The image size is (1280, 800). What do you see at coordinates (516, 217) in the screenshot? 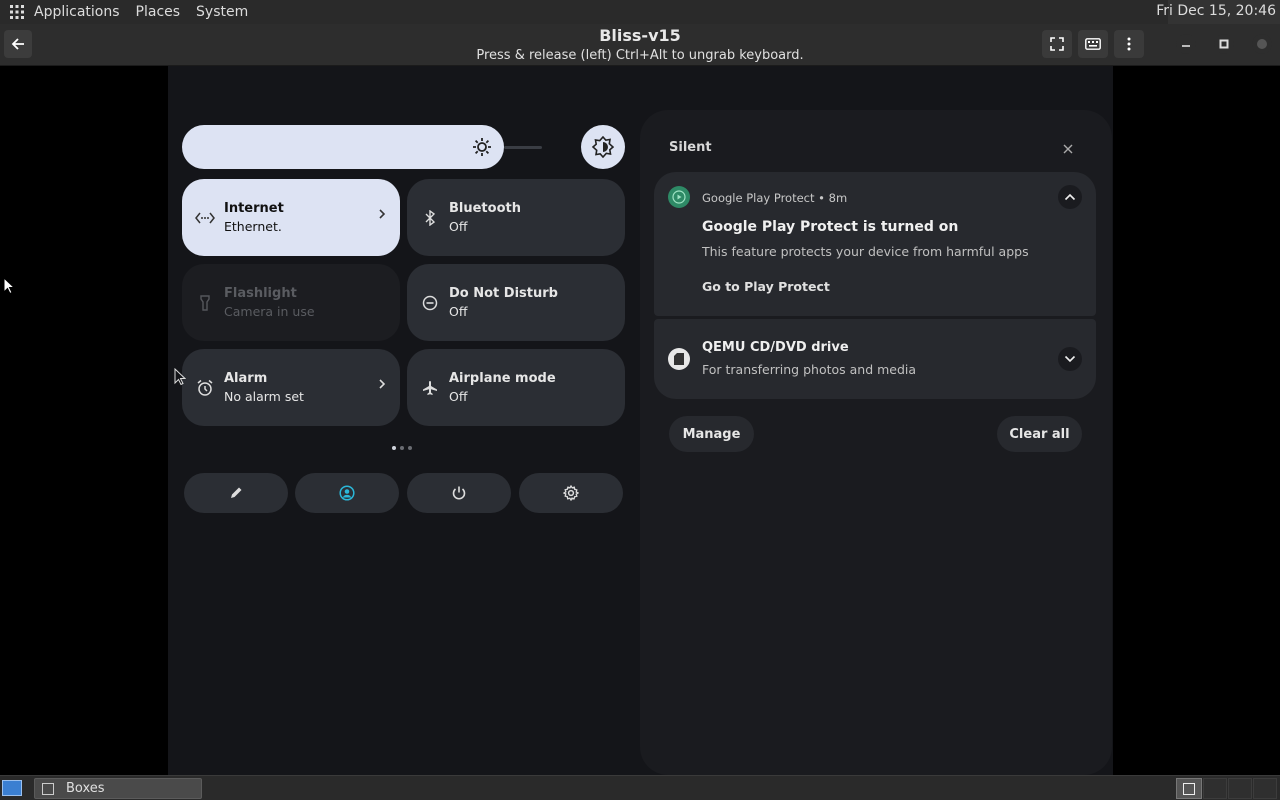
I see `tile-bluetooth: Bluetooth Off` at bounding box center [516, 217].